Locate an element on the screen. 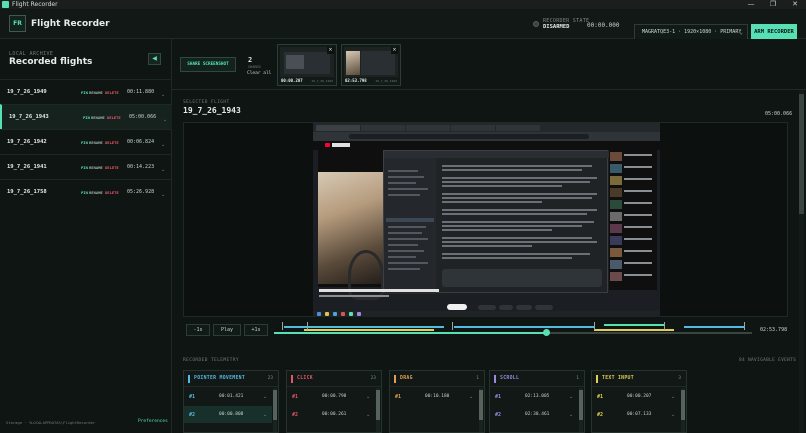  recorder-state: RECORDER STATE DISARMED is located at coordinates (561, 24).